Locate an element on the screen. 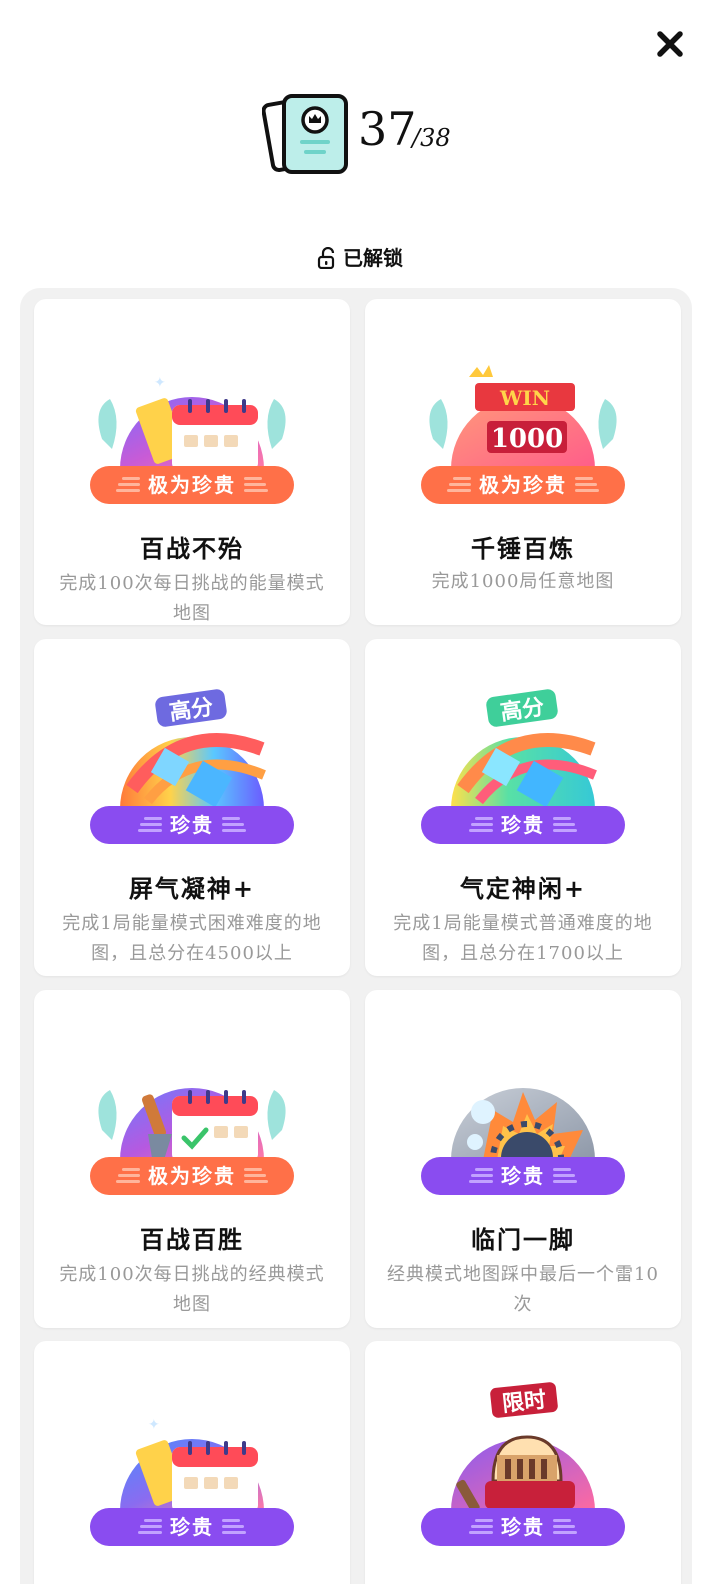 The image size is (720, 1584). achievement-card: 限时 珍贵 is located at coordinates (523, 1462).